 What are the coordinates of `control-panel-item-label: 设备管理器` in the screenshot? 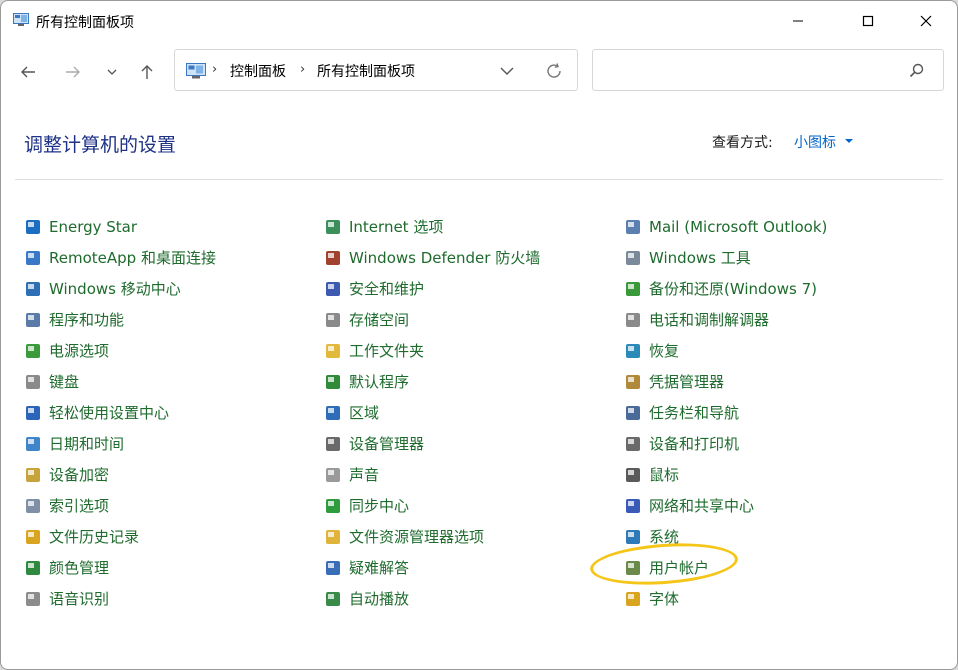 It's located at (386, 443).